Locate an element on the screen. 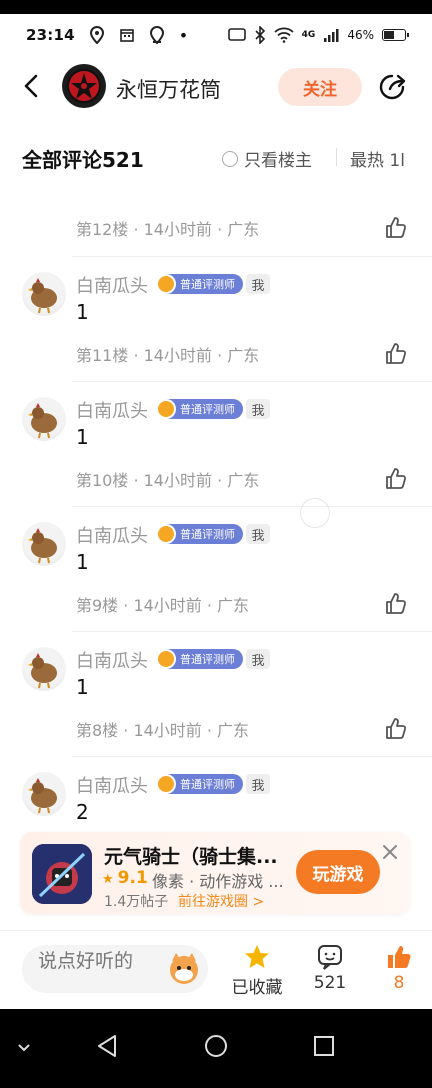 The image size is (432, 1088). radio-icon is located at coordinates (230, 158).